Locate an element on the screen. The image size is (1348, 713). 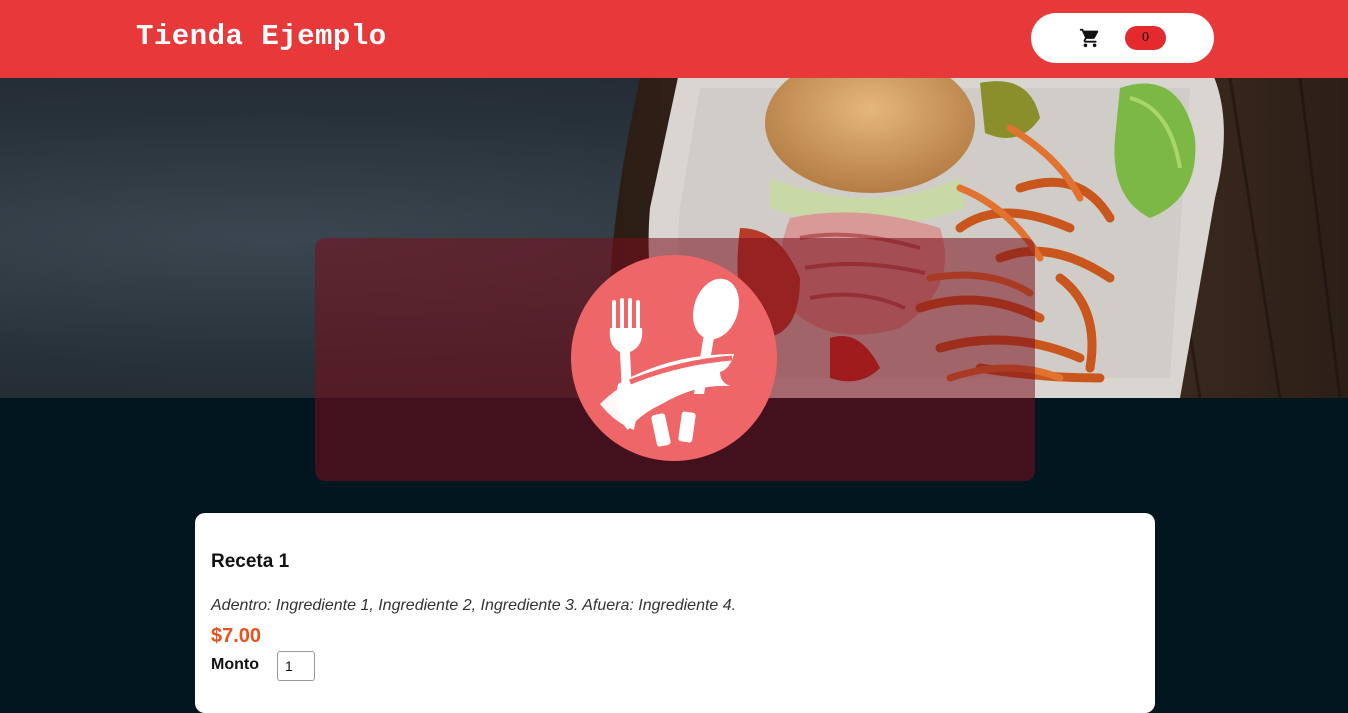
cart-button: 0 is located at coordinates (1122, 38).